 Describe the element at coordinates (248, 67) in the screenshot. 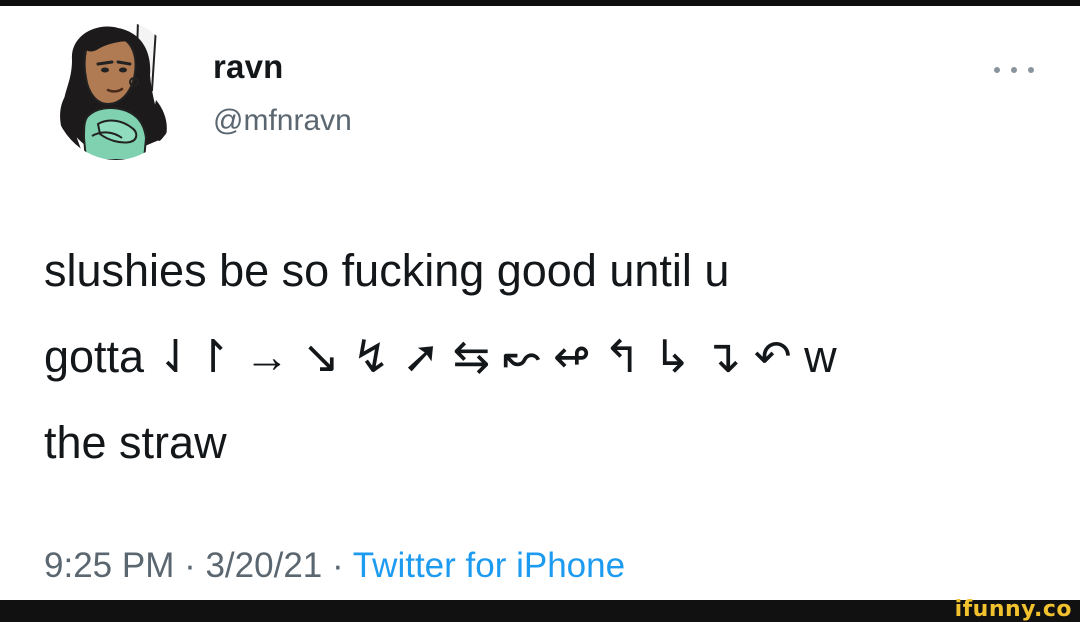

I see `display-name: ravn` at that location.